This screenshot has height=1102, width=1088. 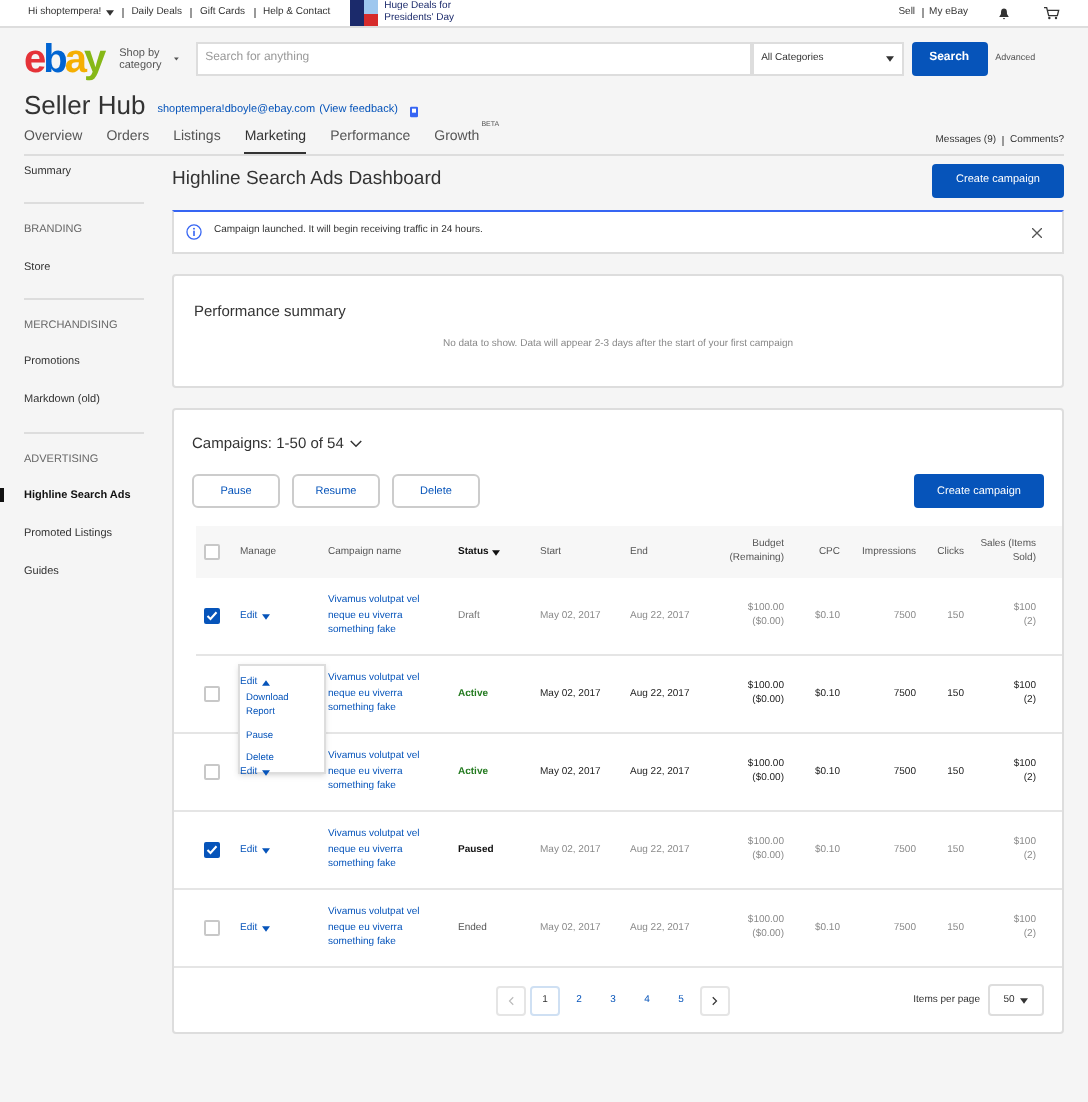 What do you see at coordinates (194, 232) in the screenshot?
I see `info-icon` at bounding box center [194, 232].